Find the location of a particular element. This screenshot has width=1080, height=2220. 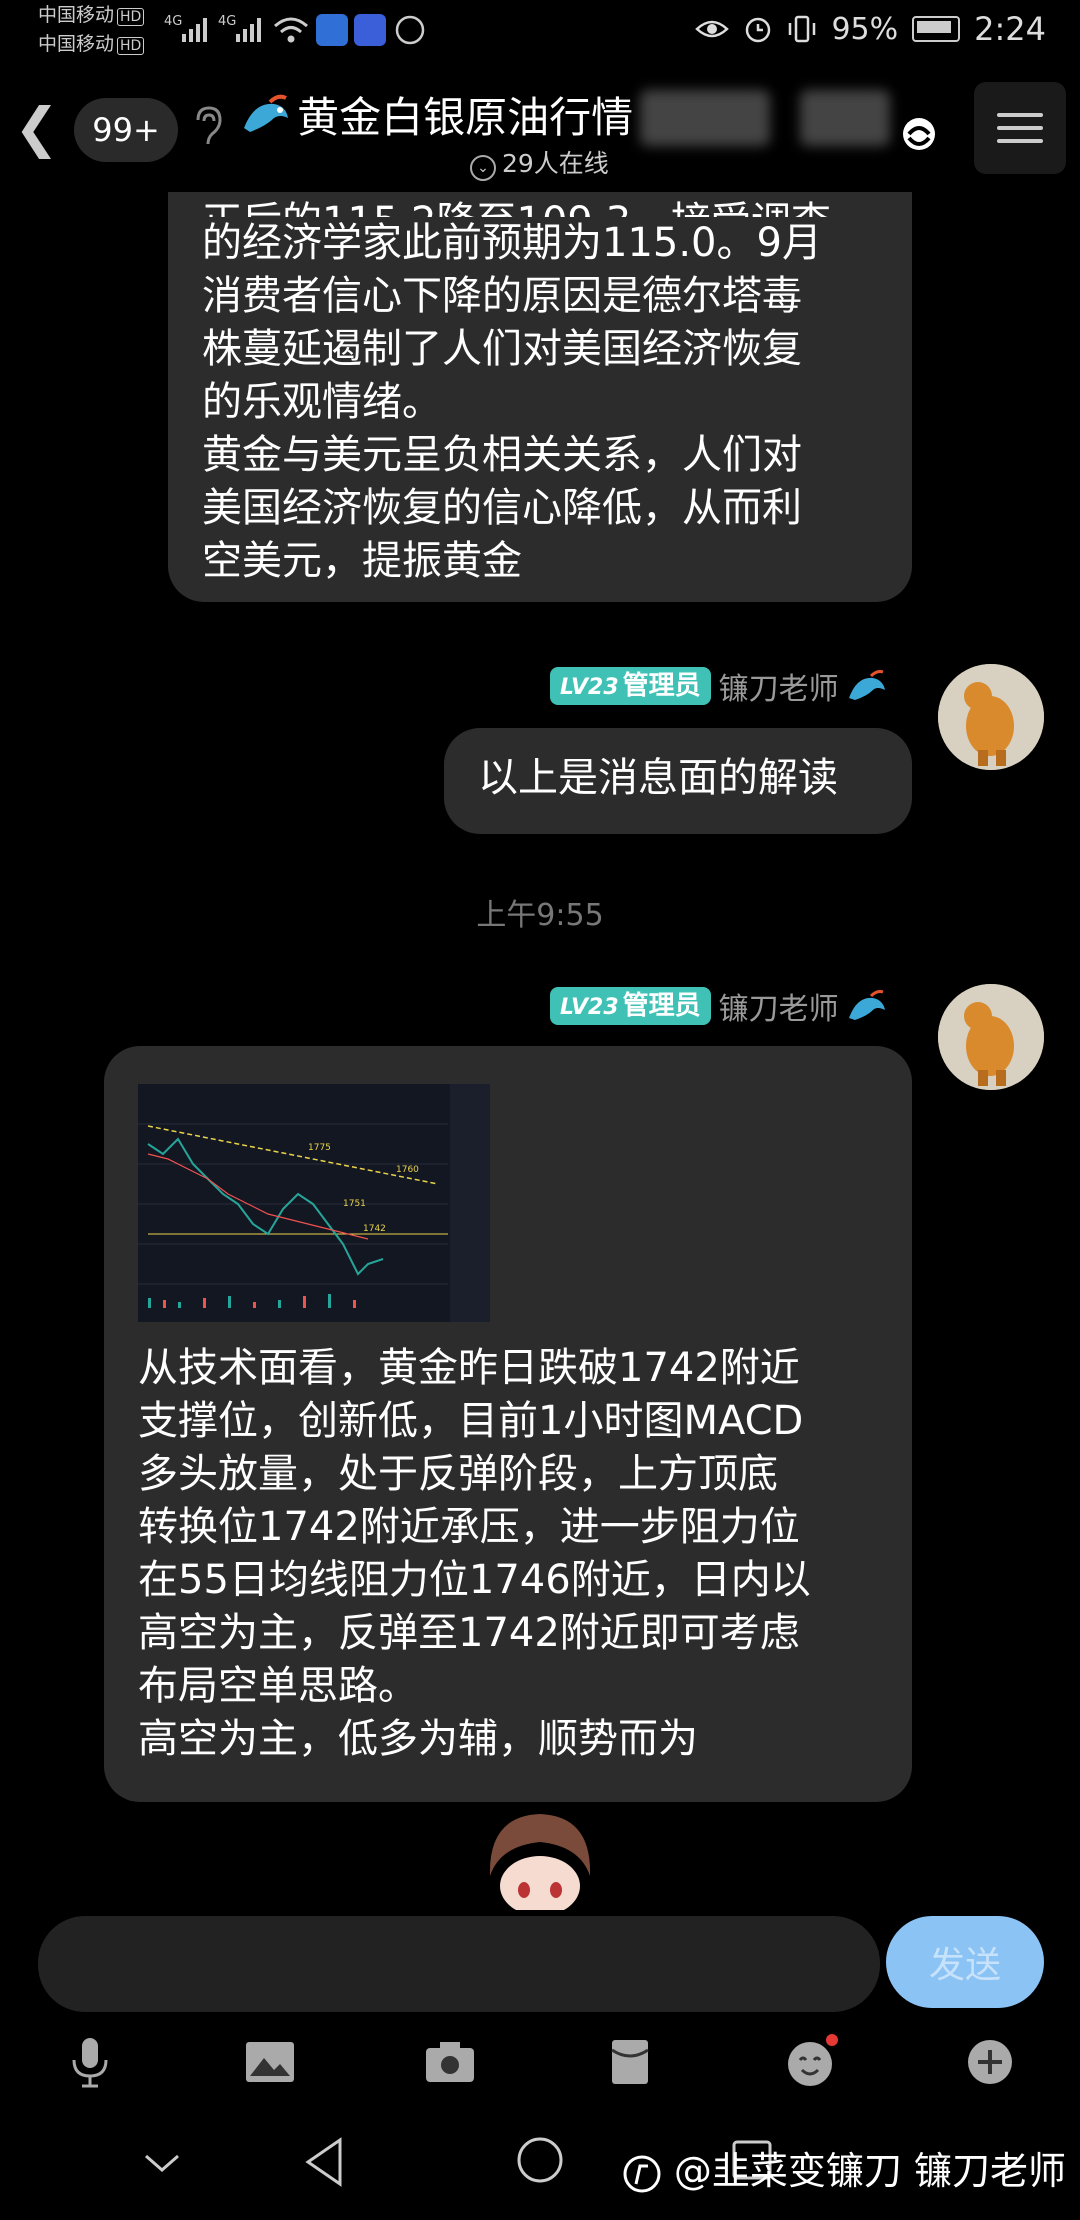

message-line: 的乐观情绪。 is located at coordinates (322, 402).